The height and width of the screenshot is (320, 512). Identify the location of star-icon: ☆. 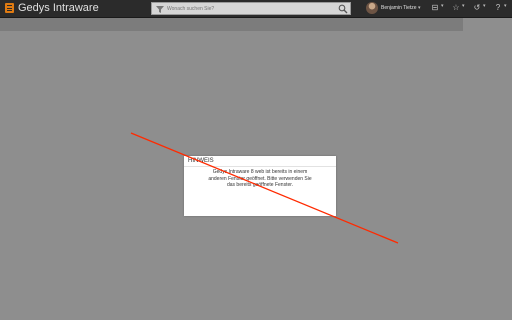
(456, 8).